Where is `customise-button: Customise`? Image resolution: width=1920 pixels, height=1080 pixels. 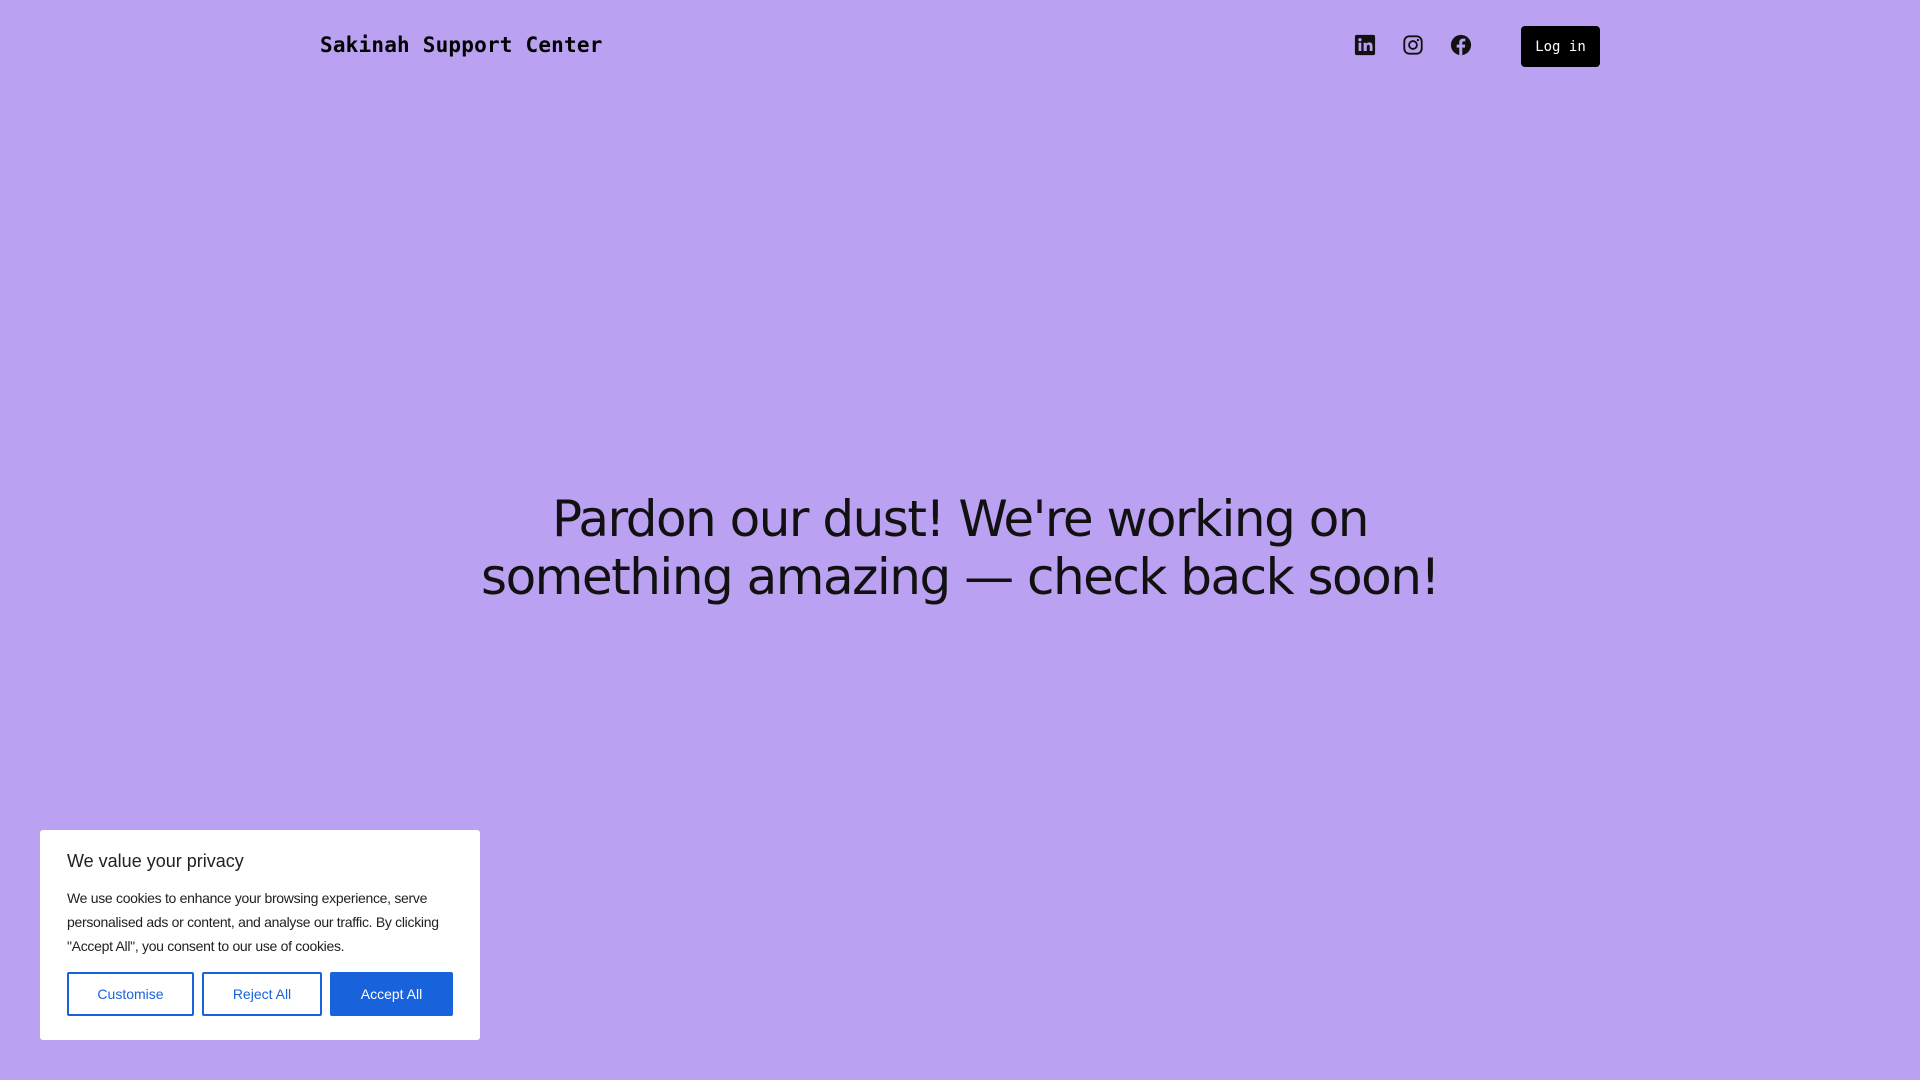 customise-button: Customise is located at coordinates (130, 994).